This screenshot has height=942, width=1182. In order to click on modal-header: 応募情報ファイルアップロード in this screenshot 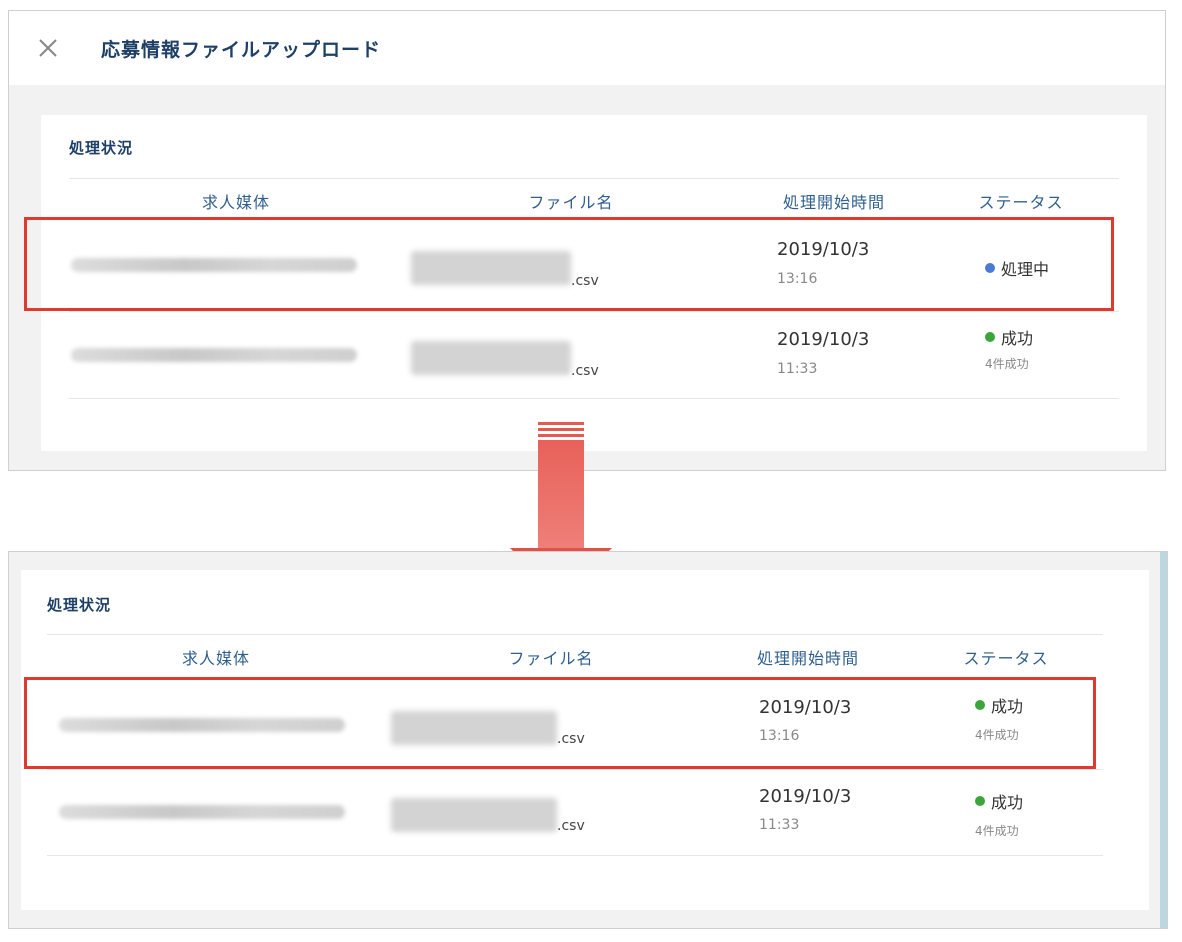, I will do `click(587, 48)`.